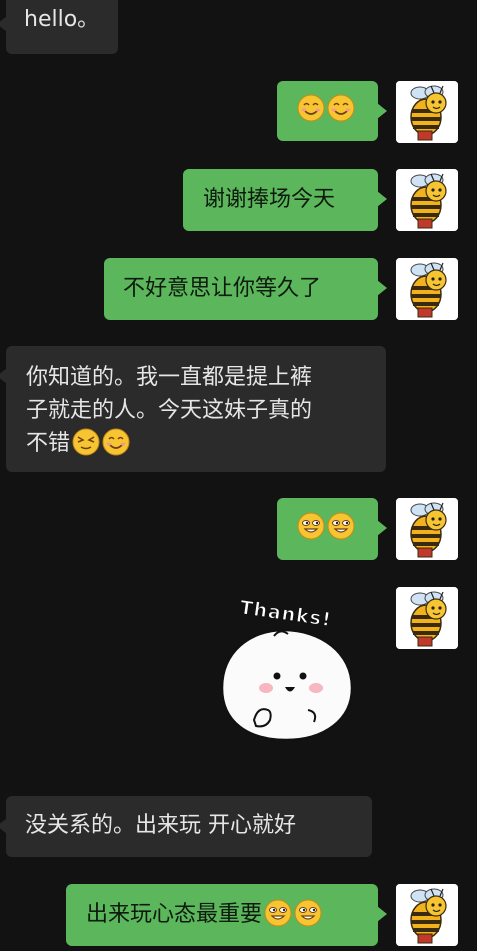 This screenshot has height=951, width=477. I want to click on message-line-with-emoji: 不错, so click(201, 443).